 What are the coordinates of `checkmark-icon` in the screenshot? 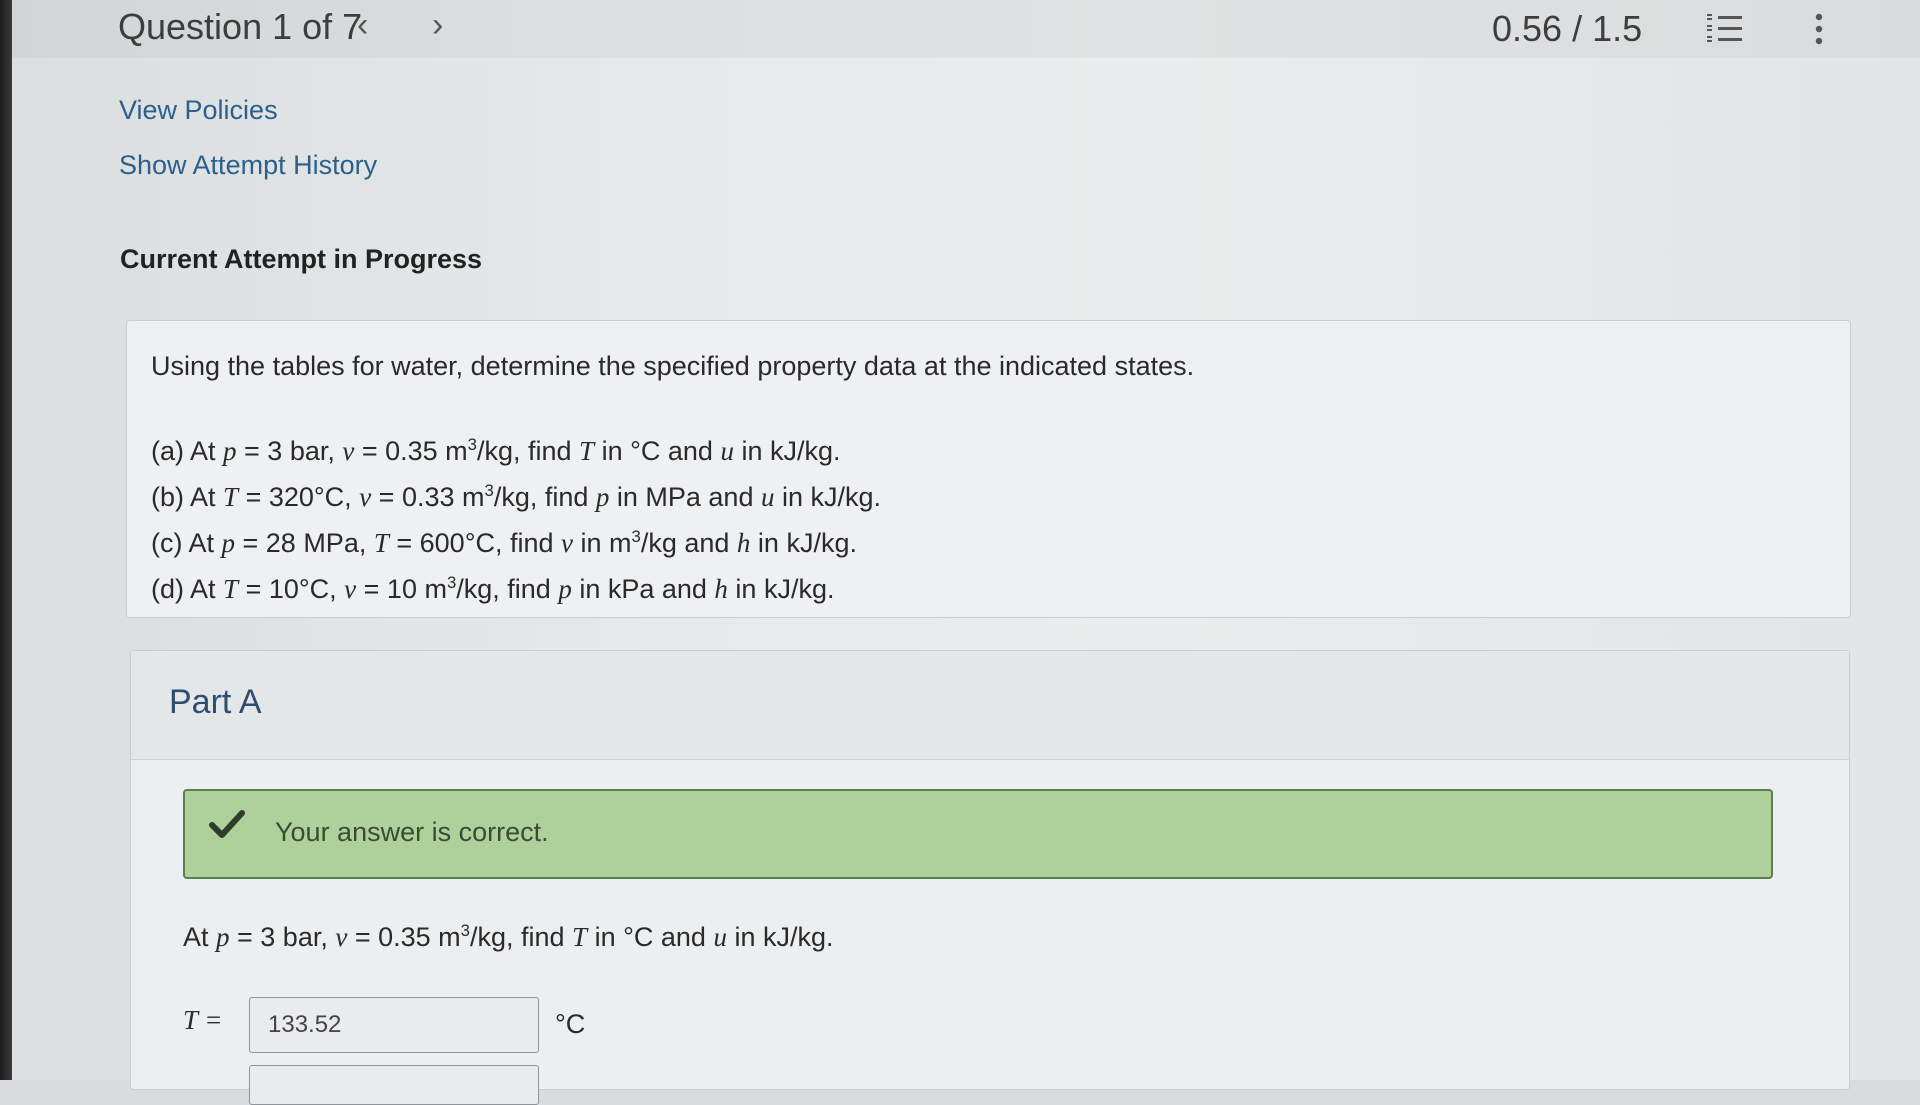 It's located at (227, 824).